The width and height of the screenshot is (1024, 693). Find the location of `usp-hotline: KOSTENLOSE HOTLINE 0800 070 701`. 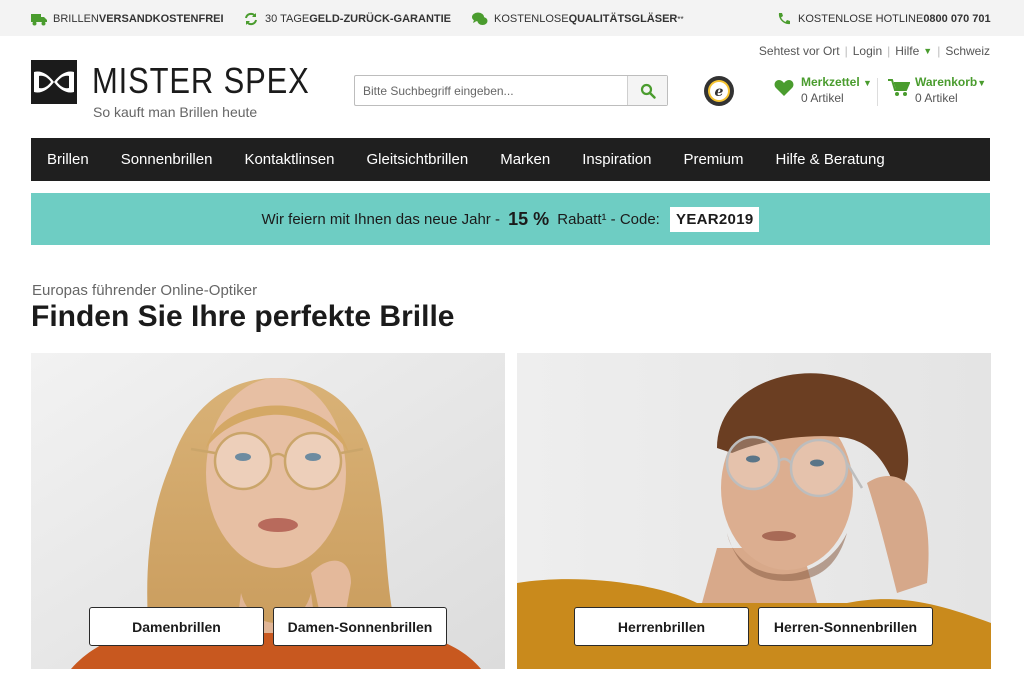

usp-hotline: KOSTENLOSE HOTLINE 0800 070 701 is located at coordinates (883, 19).